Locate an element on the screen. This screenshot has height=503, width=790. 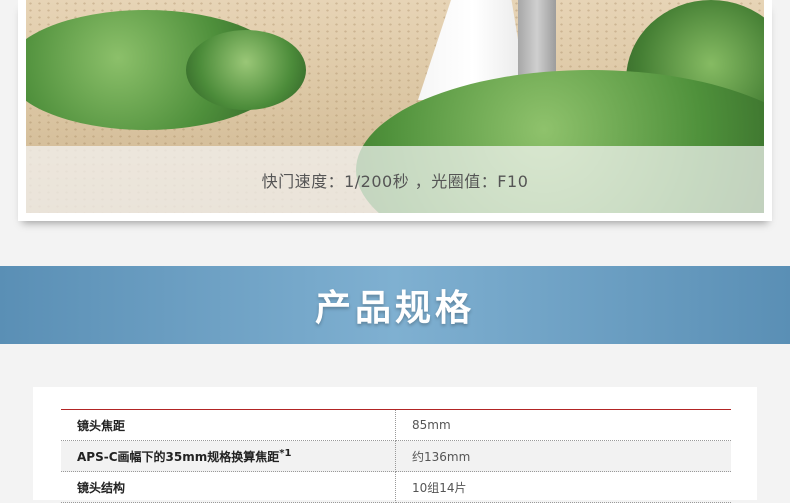
photo-caption: 快门速度：1/200秒 ，光圈值：F10 is located at coordinates (395, 181).